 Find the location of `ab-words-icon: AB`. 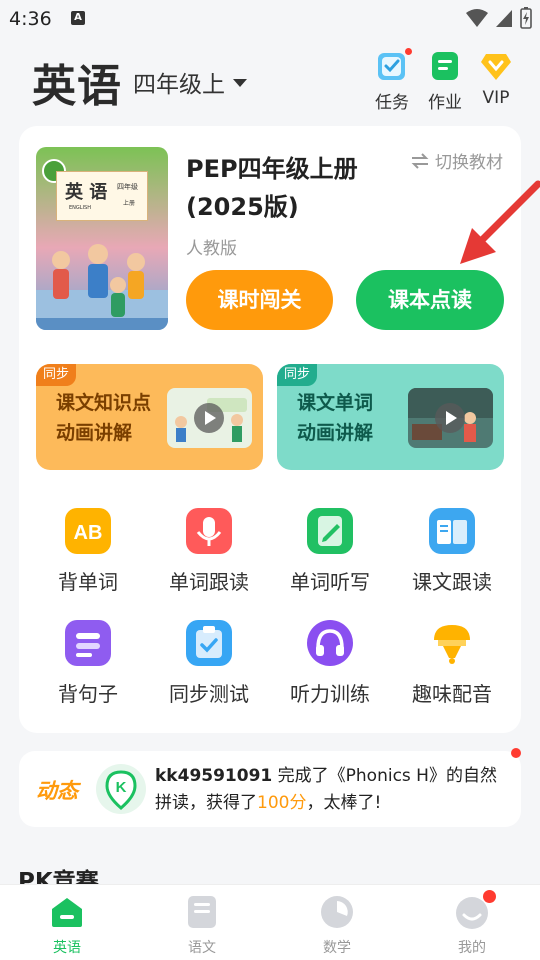

ab-words-icon: AB is located at coordinates (88, 531).